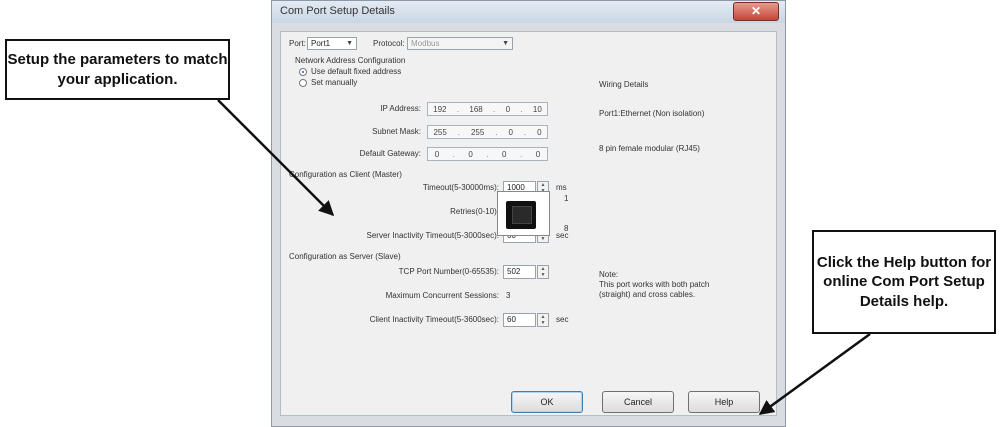  I want to click on dialog-titlebar: Com Port Setup Details ✕, so click(528, 12).